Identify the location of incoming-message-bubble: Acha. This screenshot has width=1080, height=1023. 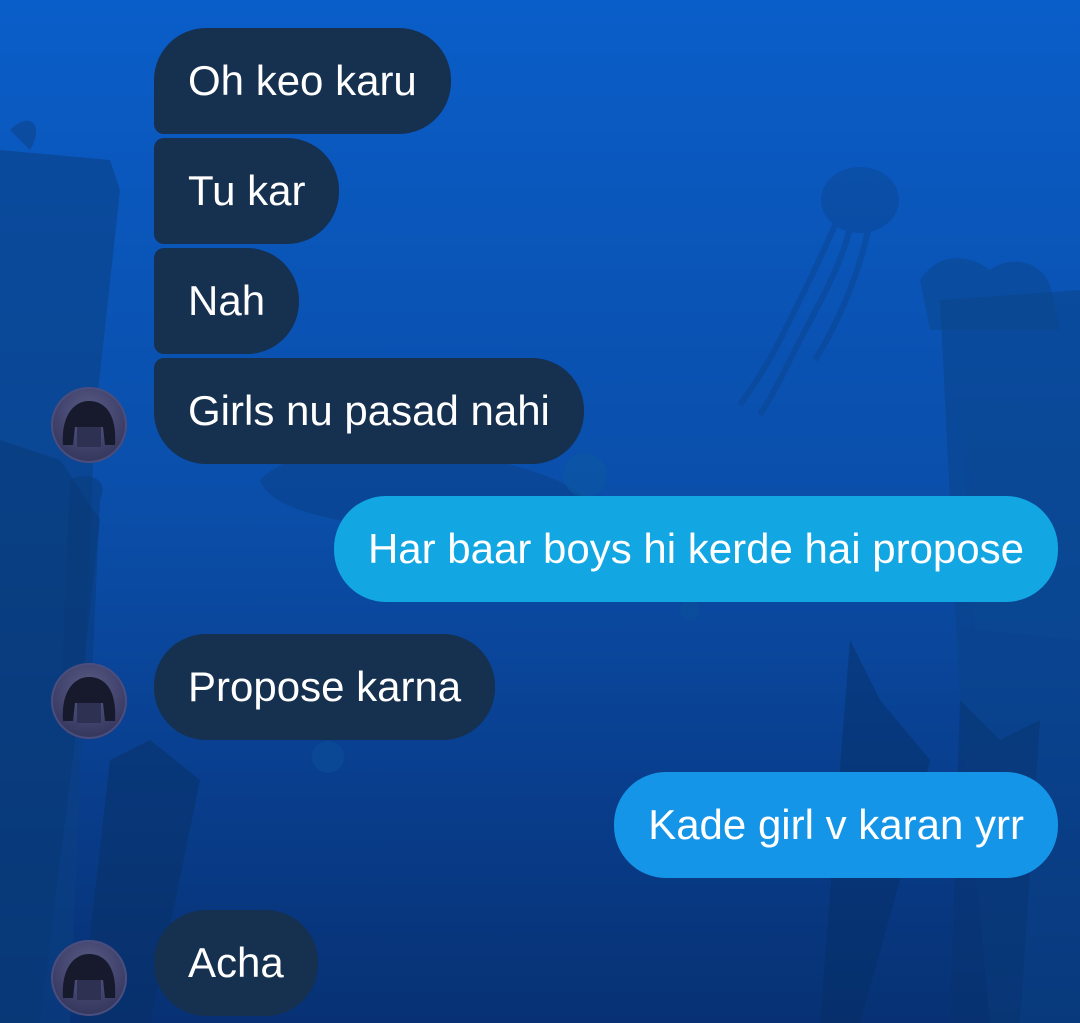
(236, 963).